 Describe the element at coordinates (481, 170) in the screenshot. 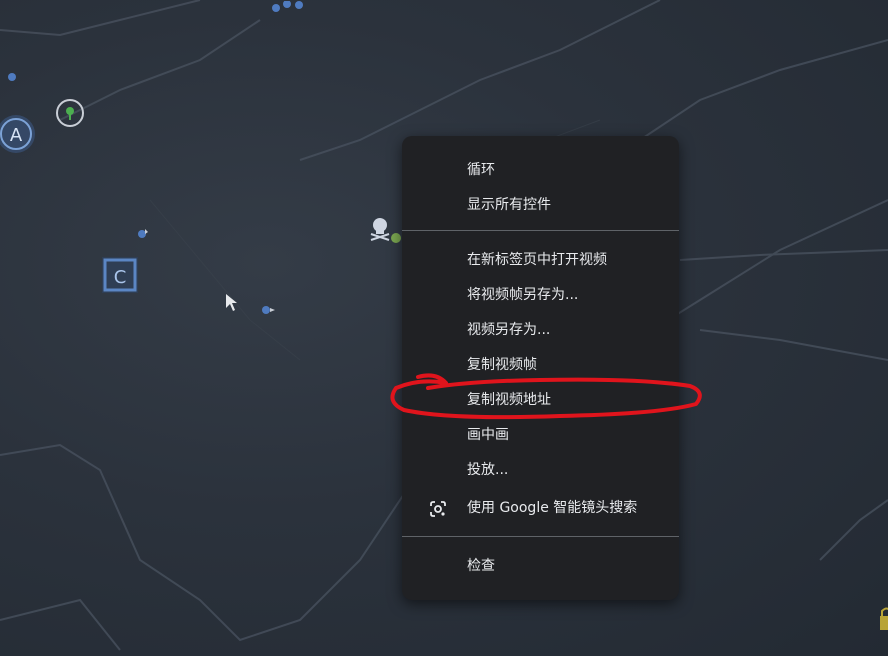

I see `menu-item-label: 循环` at that location.